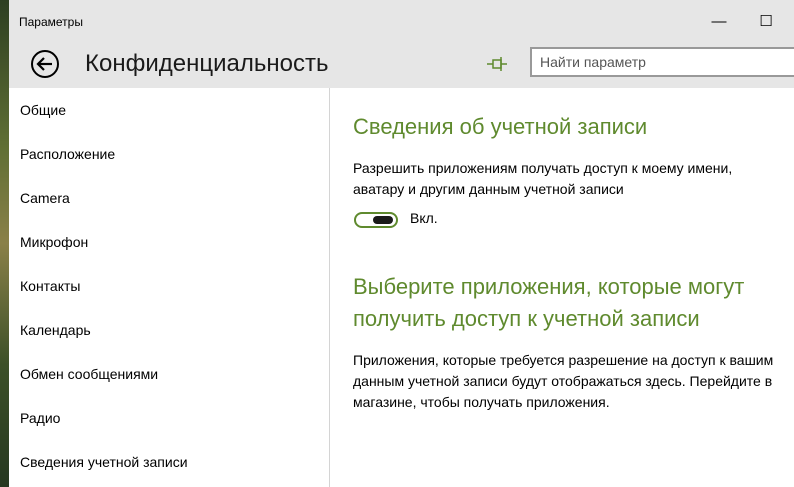 The image size is (794, 487). Describe the element at coordinates (500, 126) in the screenshot. I see `section-title-account-info: Сведения об учетной записи` at that location.